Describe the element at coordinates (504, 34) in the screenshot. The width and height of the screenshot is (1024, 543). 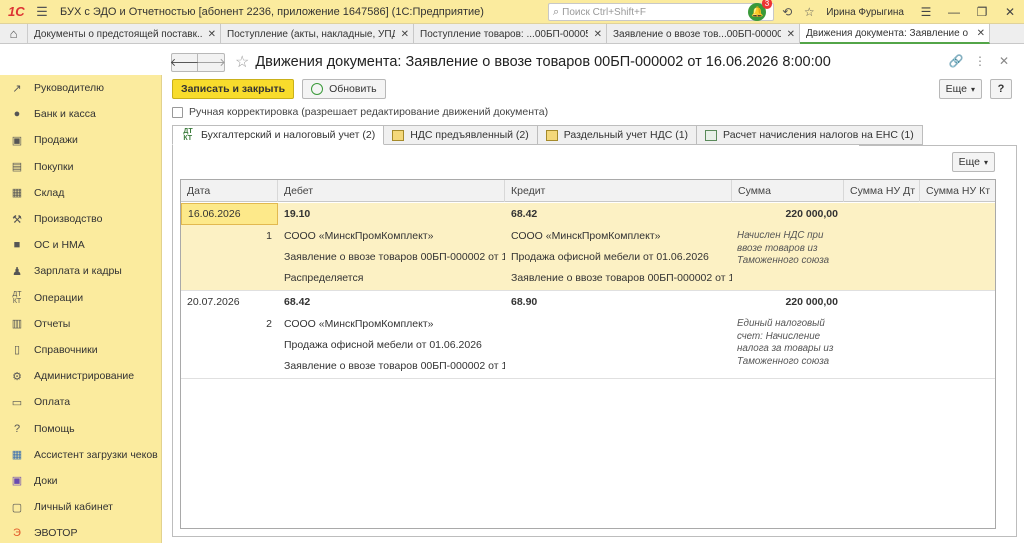
I see `window-tab-label: Поступление товаров: ...00БП-000057` at that location.